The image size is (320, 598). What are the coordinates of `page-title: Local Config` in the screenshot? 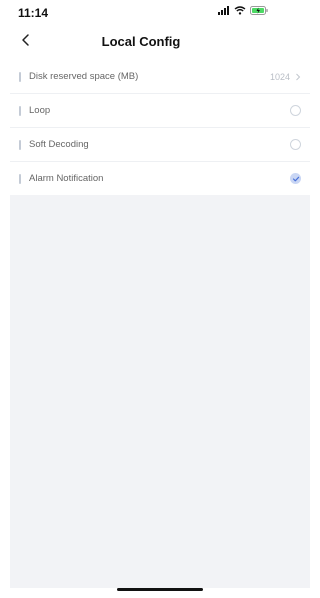 It's located at (141, 41).